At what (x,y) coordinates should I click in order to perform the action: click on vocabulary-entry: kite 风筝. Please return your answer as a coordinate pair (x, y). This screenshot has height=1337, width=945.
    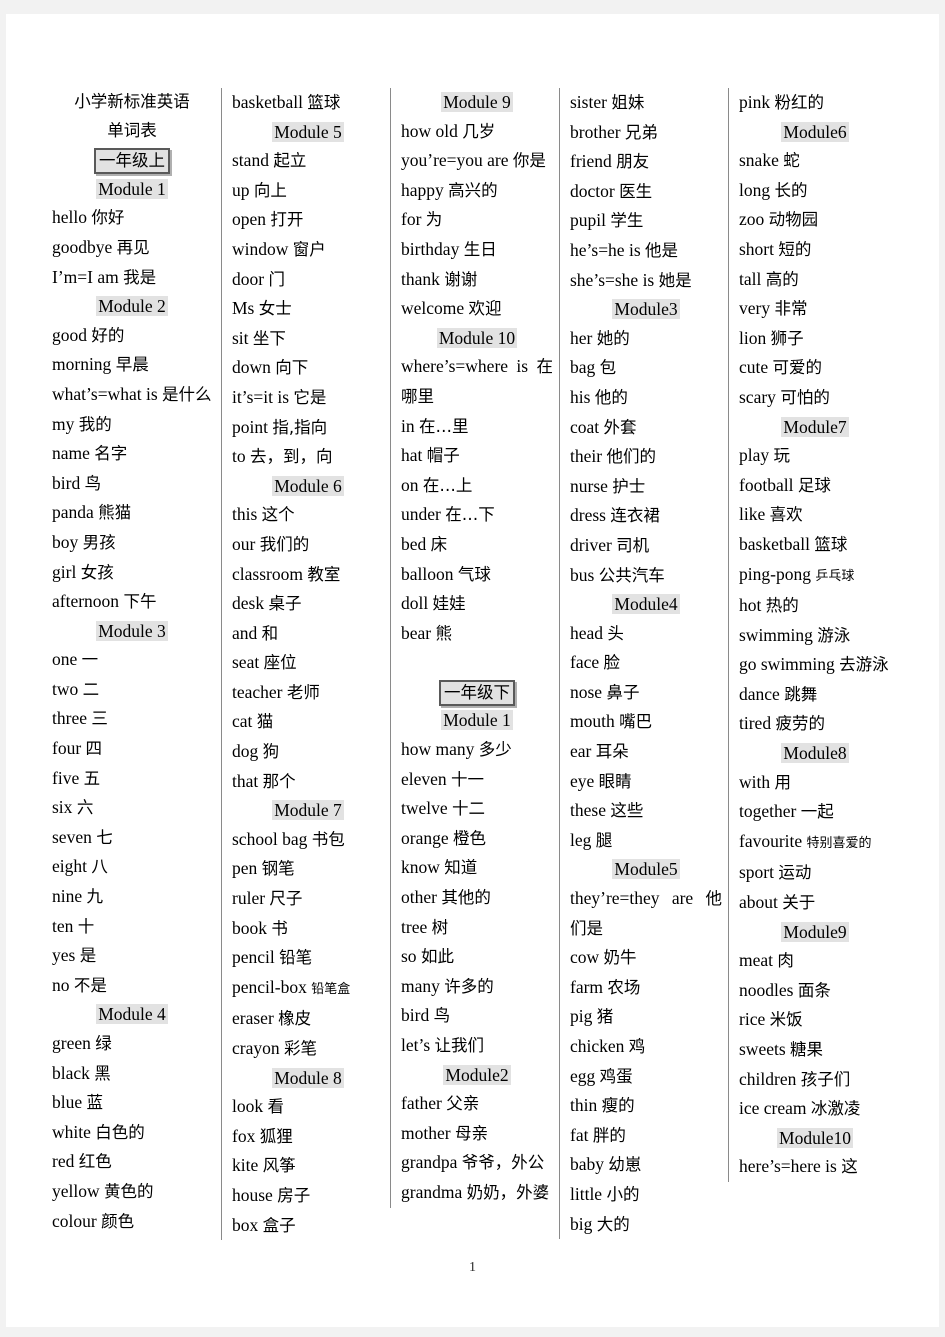
    Looking at the image, I should click on (308, 1166).